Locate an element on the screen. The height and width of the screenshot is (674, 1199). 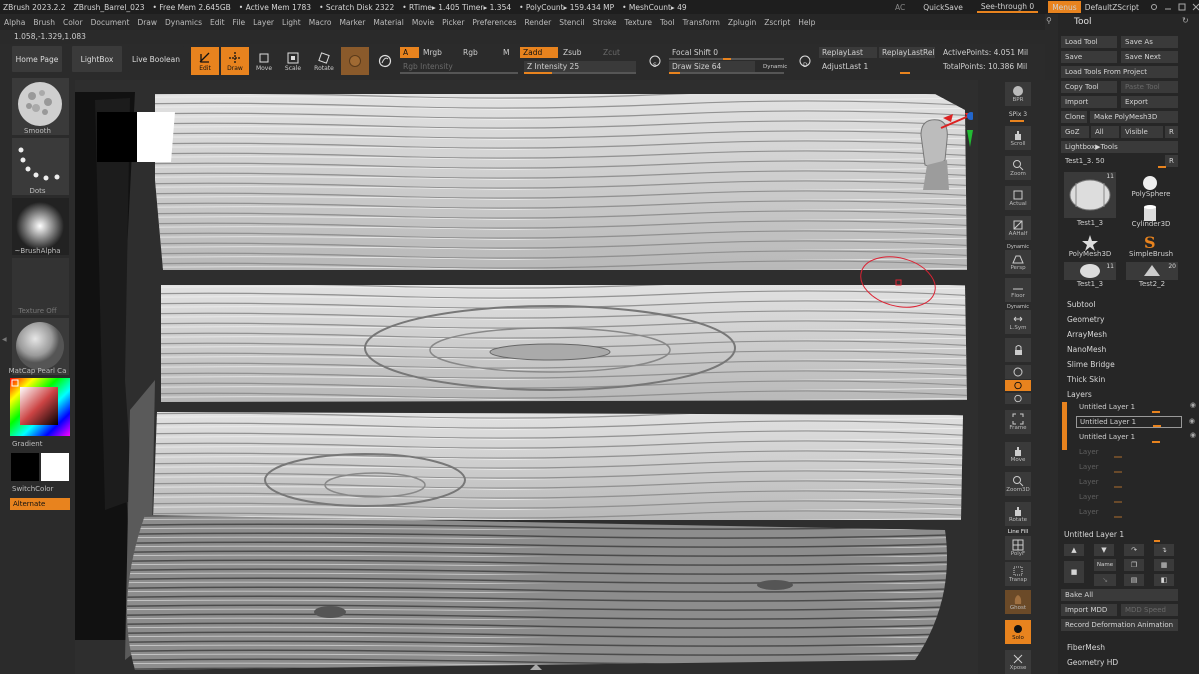
current-layer-label: Untitled Layer 1 is located at coordinates (1094, 534).